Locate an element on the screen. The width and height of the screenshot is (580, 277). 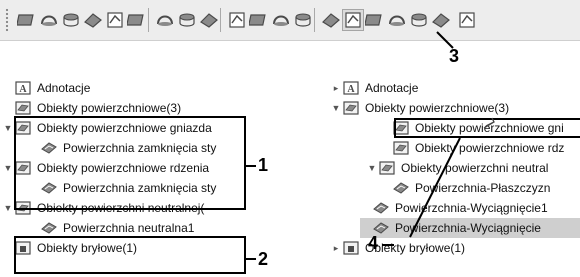
callout-number-2: 2 is located at coordinates (263, 259).